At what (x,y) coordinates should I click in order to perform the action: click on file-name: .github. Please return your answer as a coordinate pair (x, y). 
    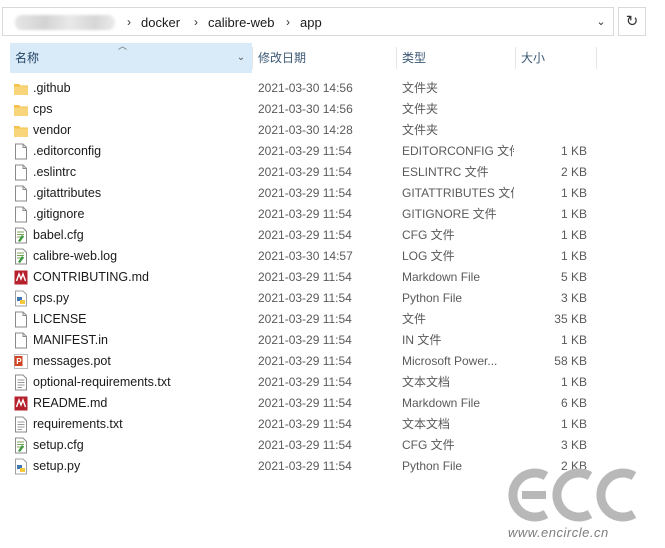
    Looking at the image, I should click on (52, 88).